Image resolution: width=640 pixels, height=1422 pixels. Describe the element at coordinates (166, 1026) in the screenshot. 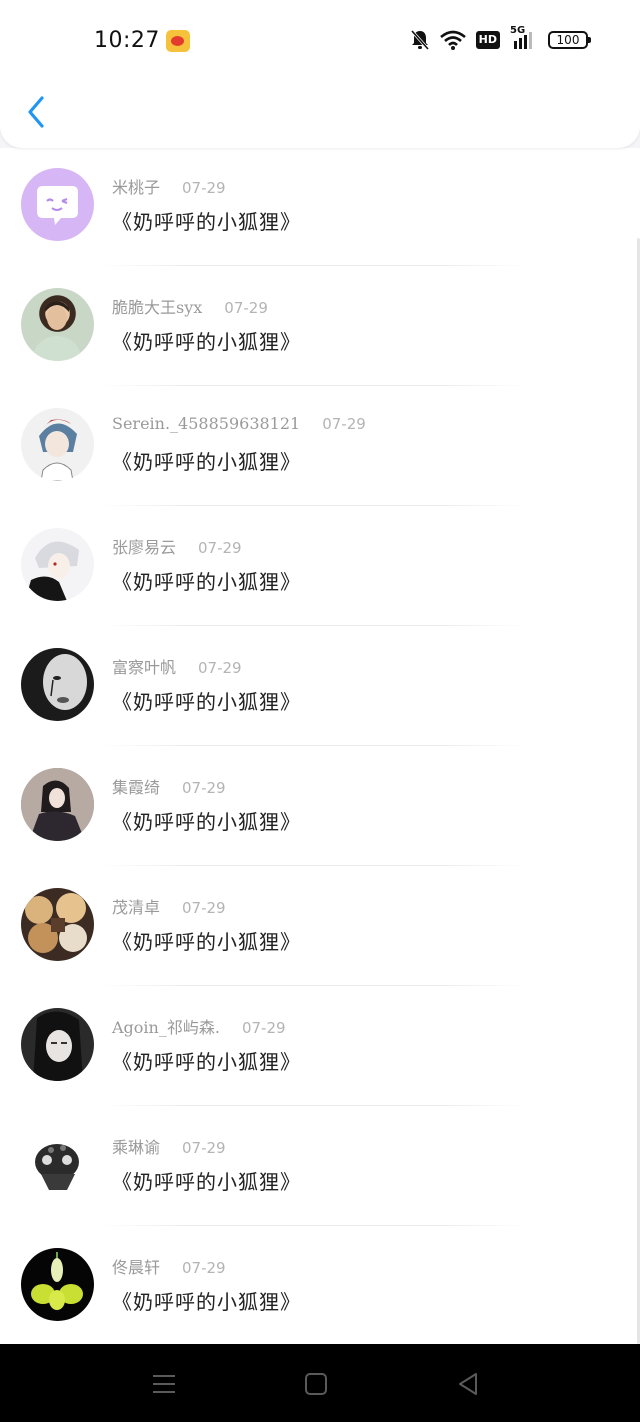

I see `sender-name: Agoin_祁屿森.` at that location.